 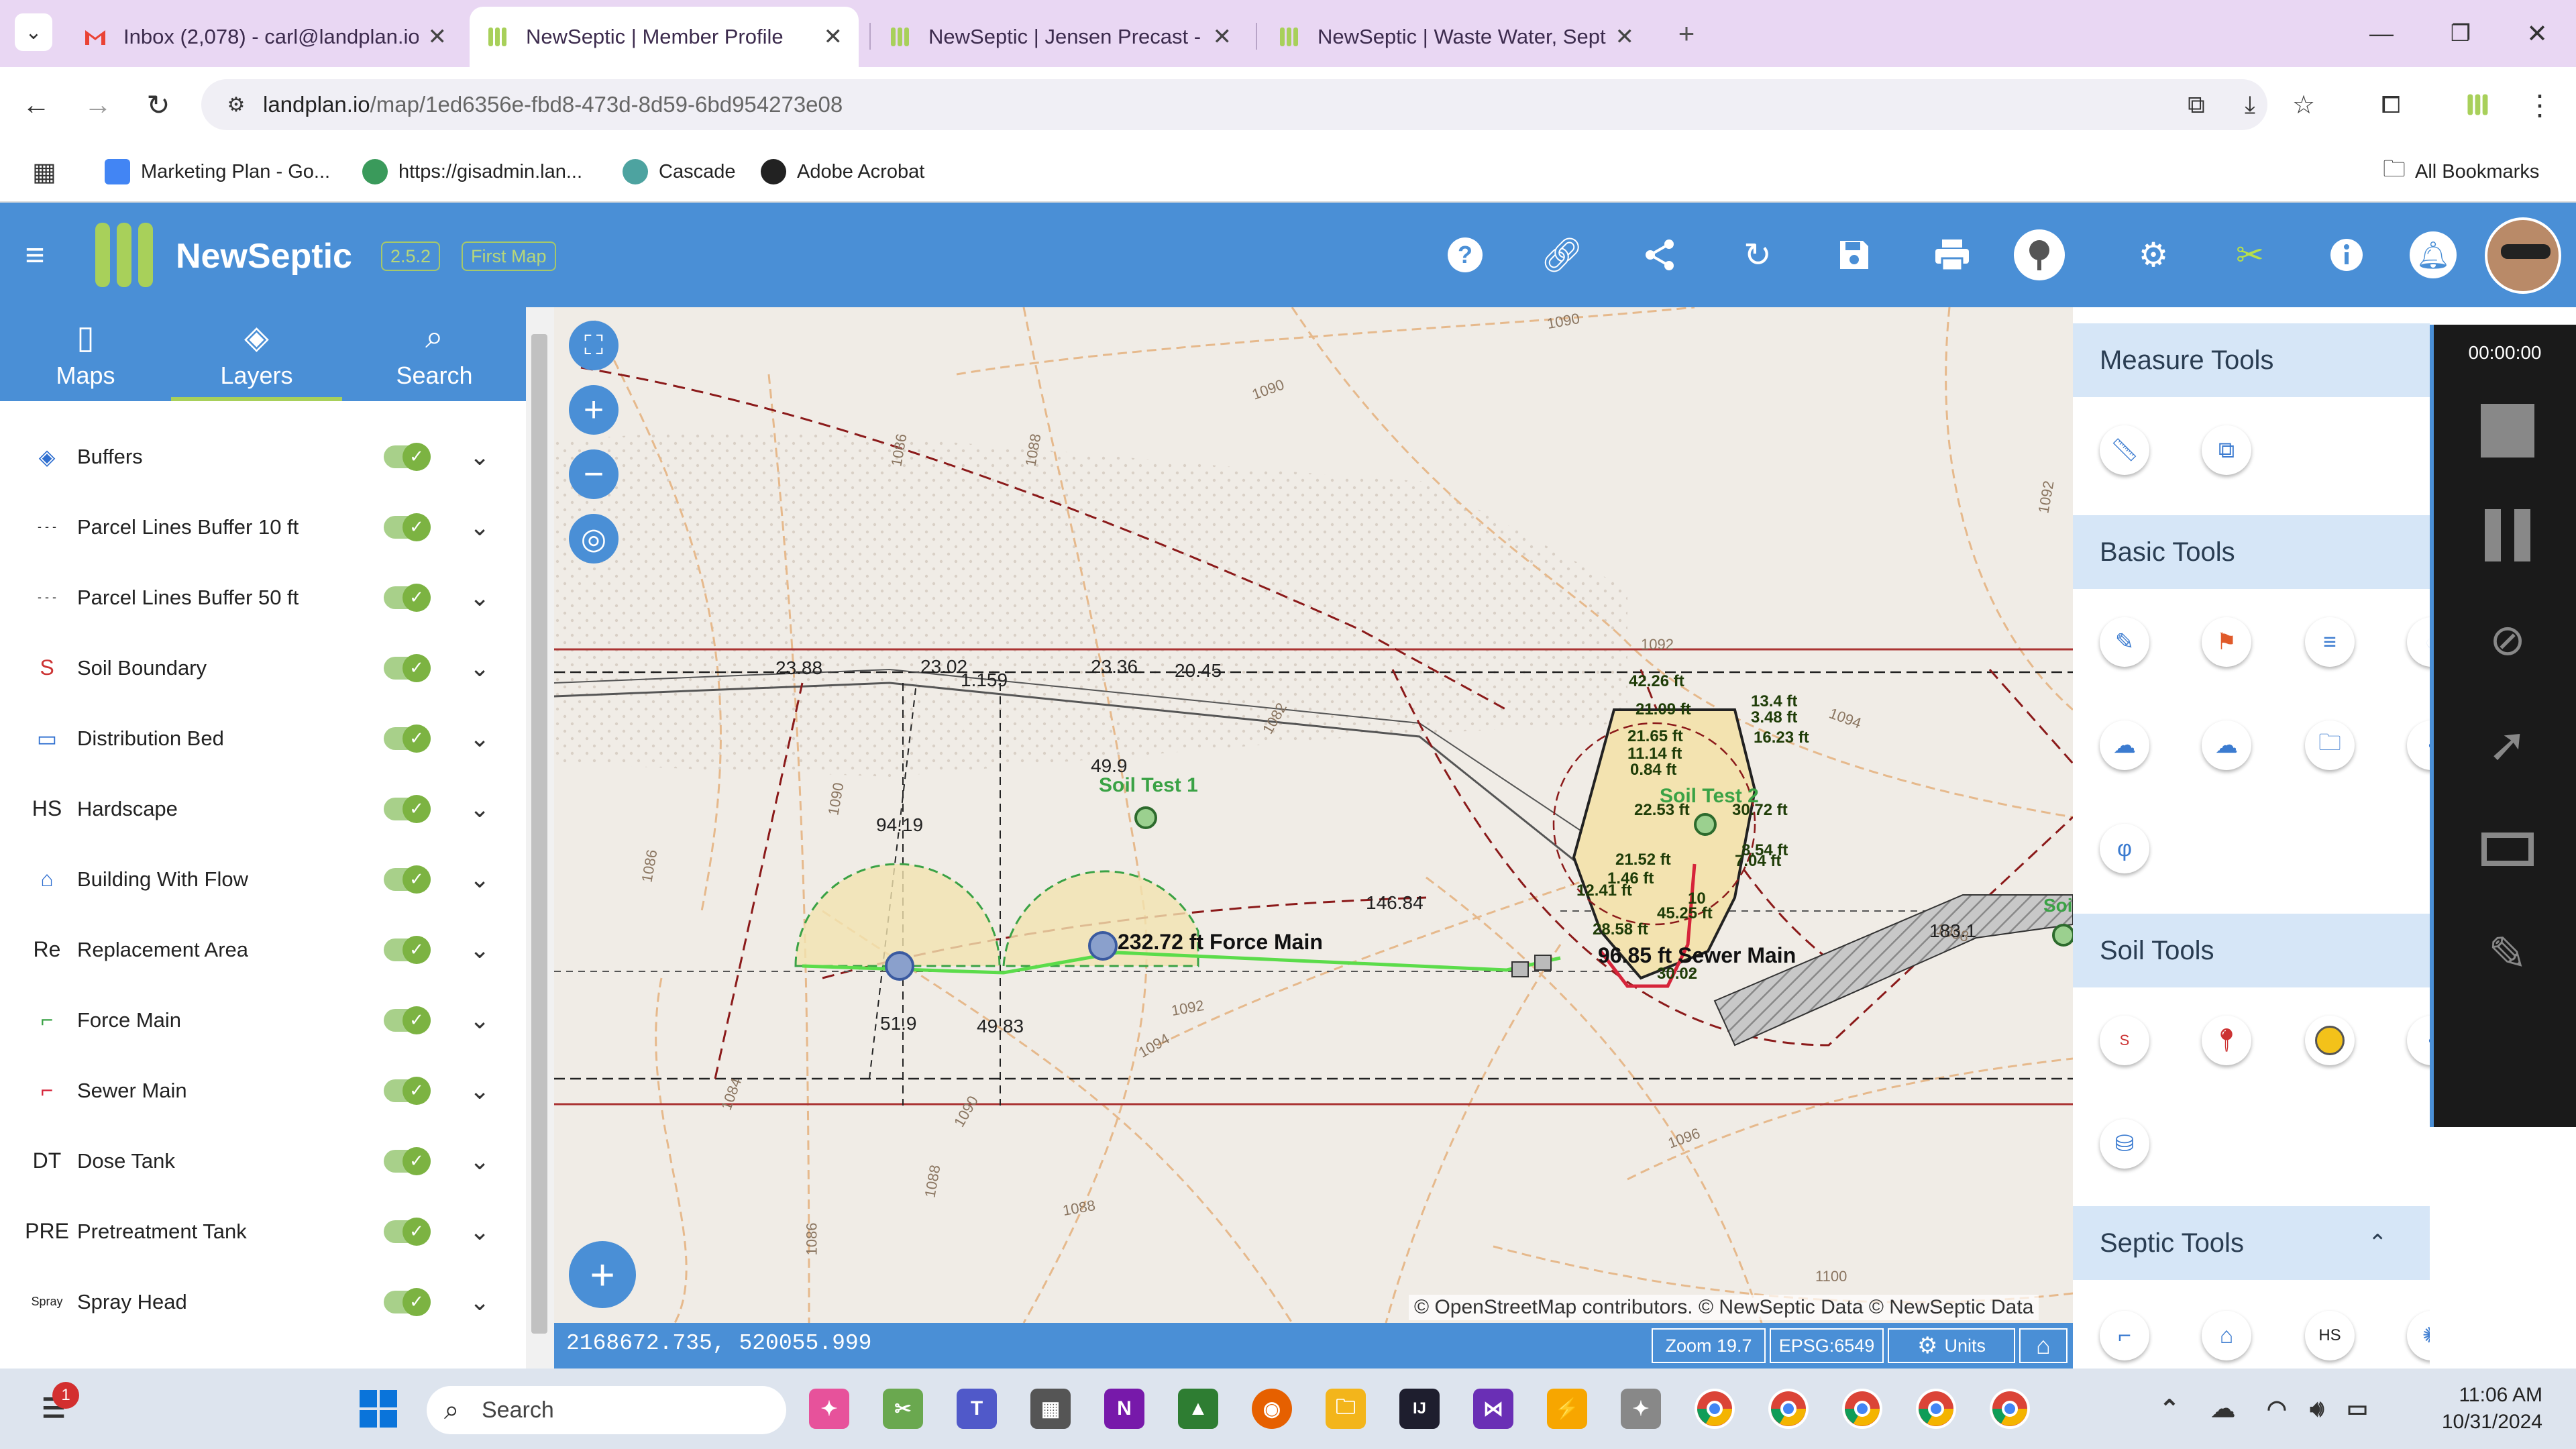 What do you see at coordinates (263, 1020) in the screenshot?
I see `layer-row: ⌐ Force Main ✓ ⌄` at bounding box center [263, 1020].